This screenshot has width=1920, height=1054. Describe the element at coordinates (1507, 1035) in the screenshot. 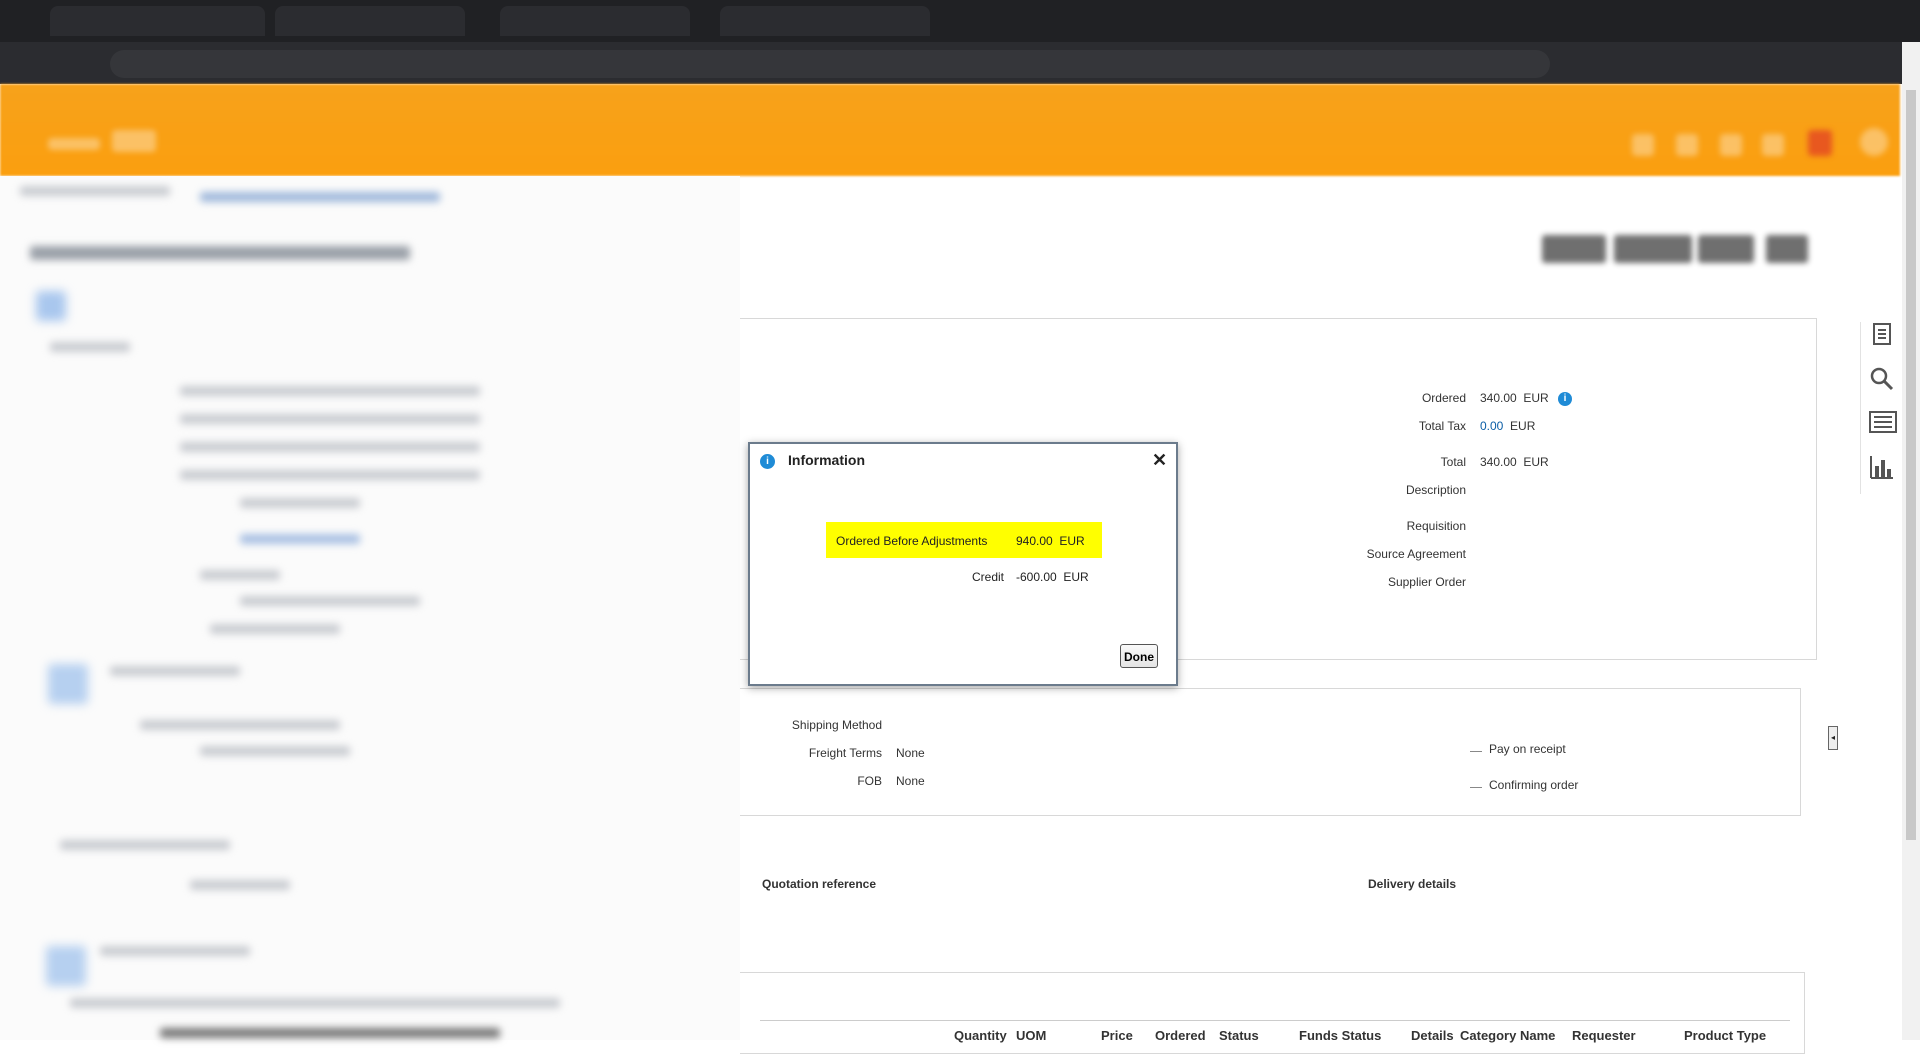

I see `column-header-category-name: Category Name` at that location.